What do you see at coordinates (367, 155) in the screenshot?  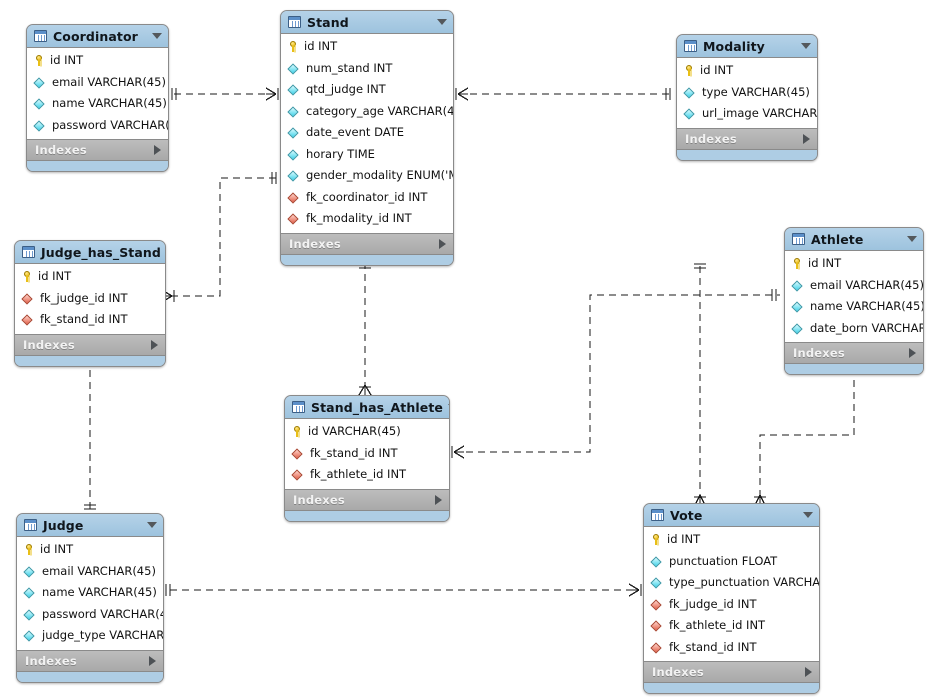 I see `column-row: horary TIME` at bounding box center [367, 155].